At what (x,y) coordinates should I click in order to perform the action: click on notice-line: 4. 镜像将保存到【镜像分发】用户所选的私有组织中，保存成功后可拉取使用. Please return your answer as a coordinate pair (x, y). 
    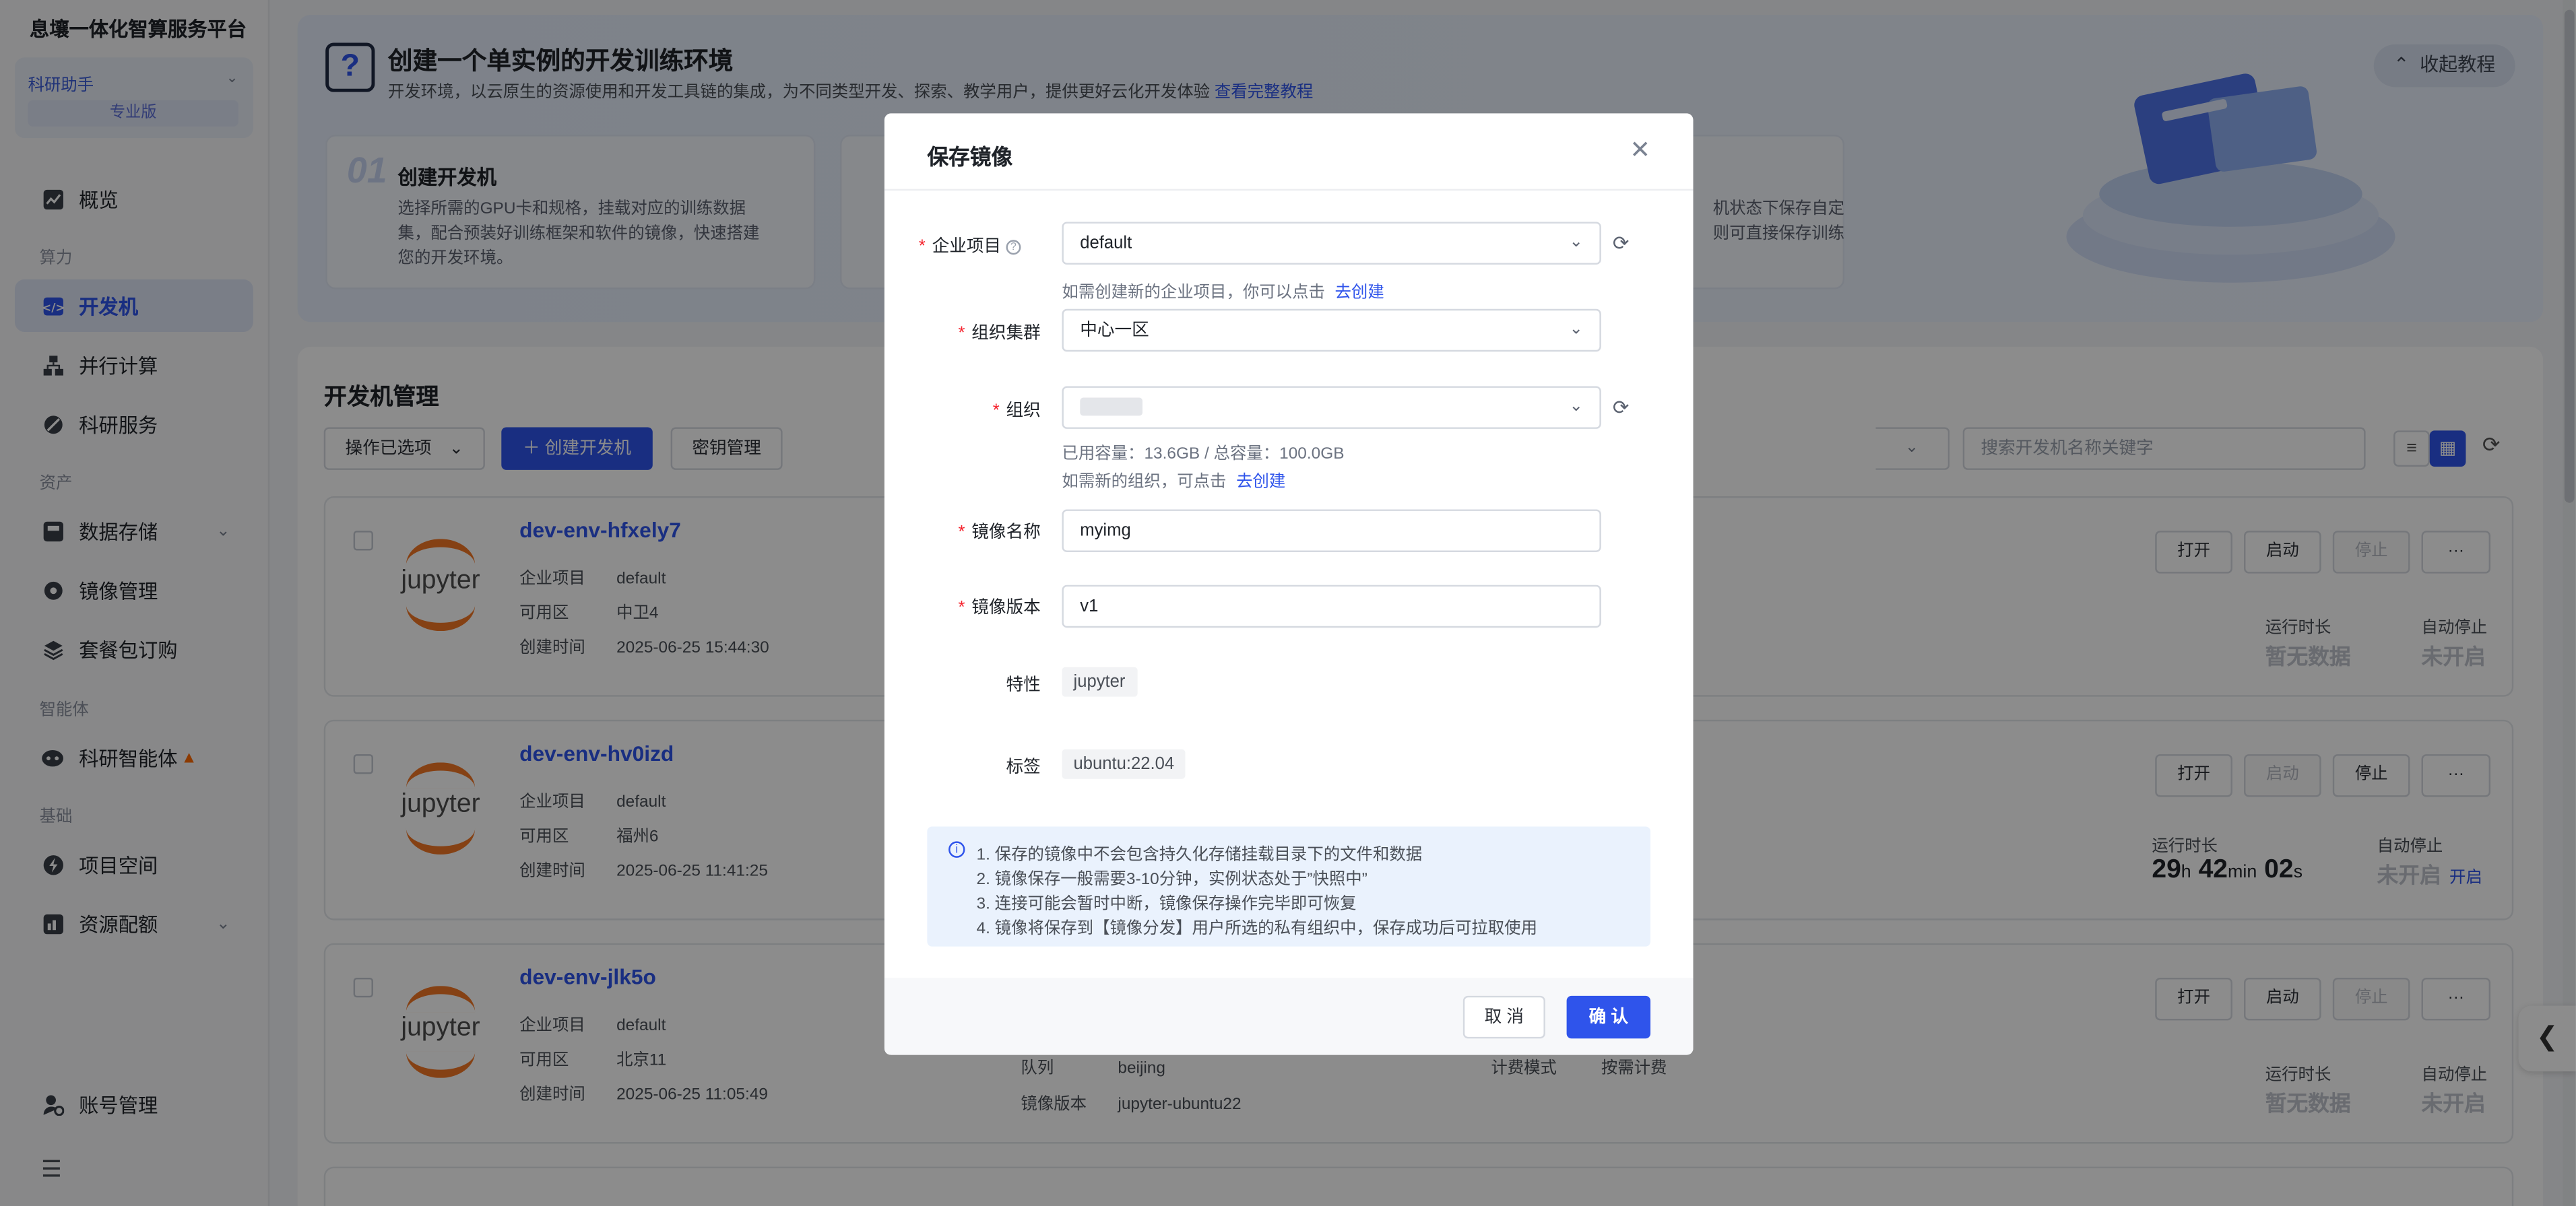
    Looking at the image, I should click on (1257, 929).